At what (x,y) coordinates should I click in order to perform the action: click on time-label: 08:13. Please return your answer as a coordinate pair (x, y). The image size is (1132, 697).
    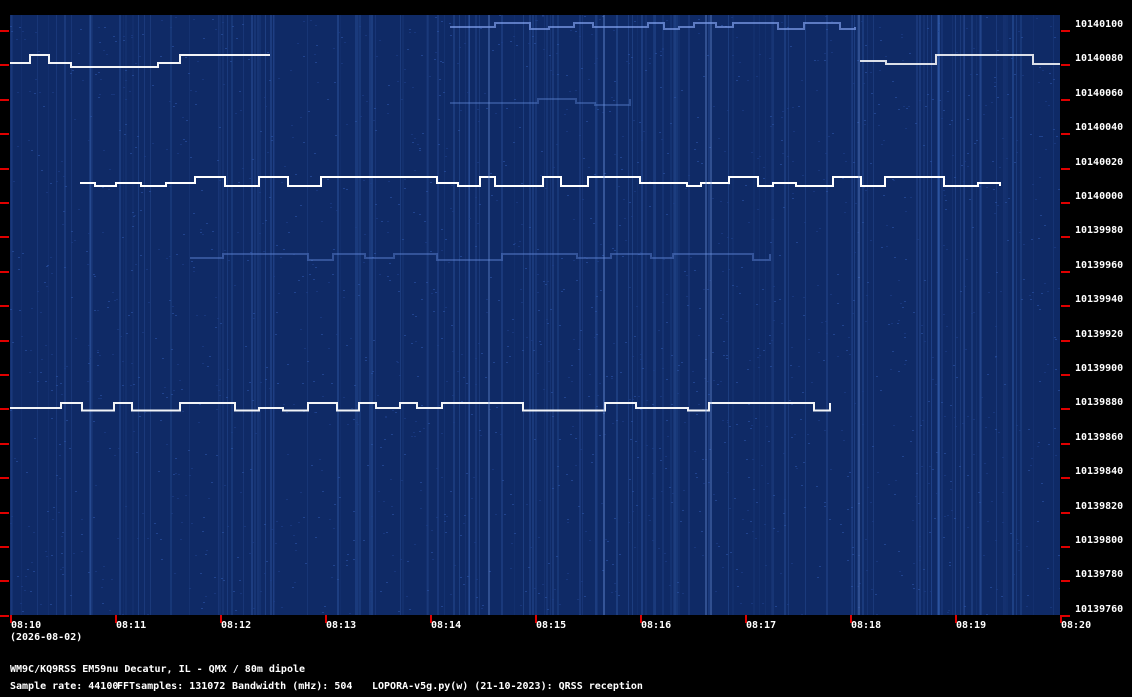
    Looking at the image, I should click on (341, 625).